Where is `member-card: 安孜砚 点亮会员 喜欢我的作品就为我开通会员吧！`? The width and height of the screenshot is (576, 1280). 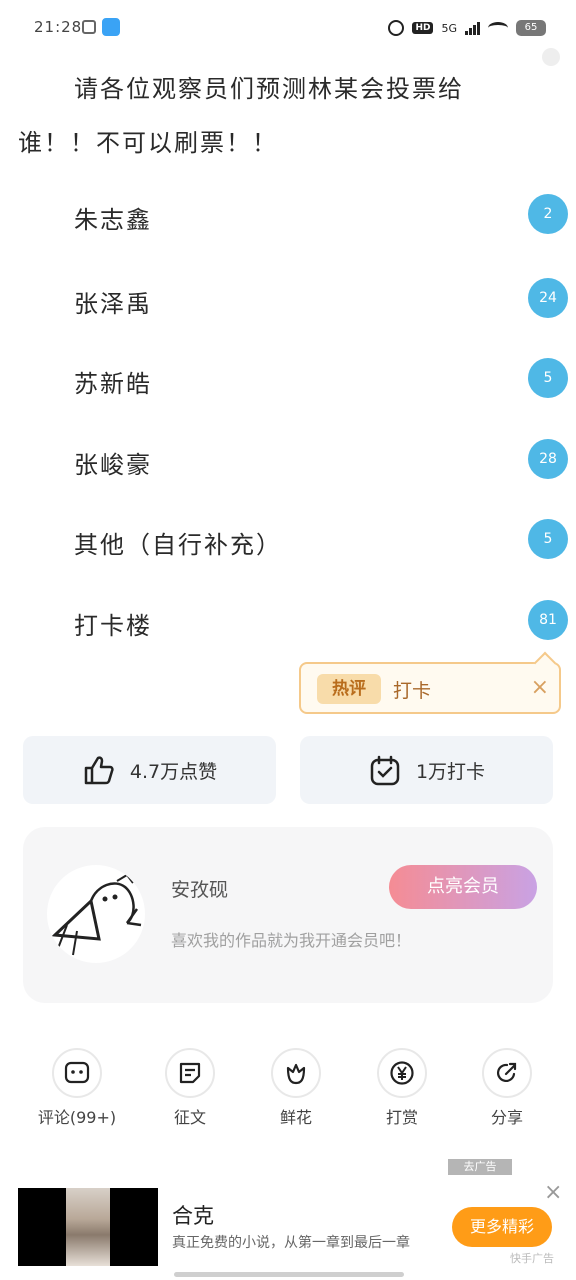 member-card: 安孜砚 点亮会员 喜欢我的作品就为我开通会员吧！ is located at coordinates (288, 915).